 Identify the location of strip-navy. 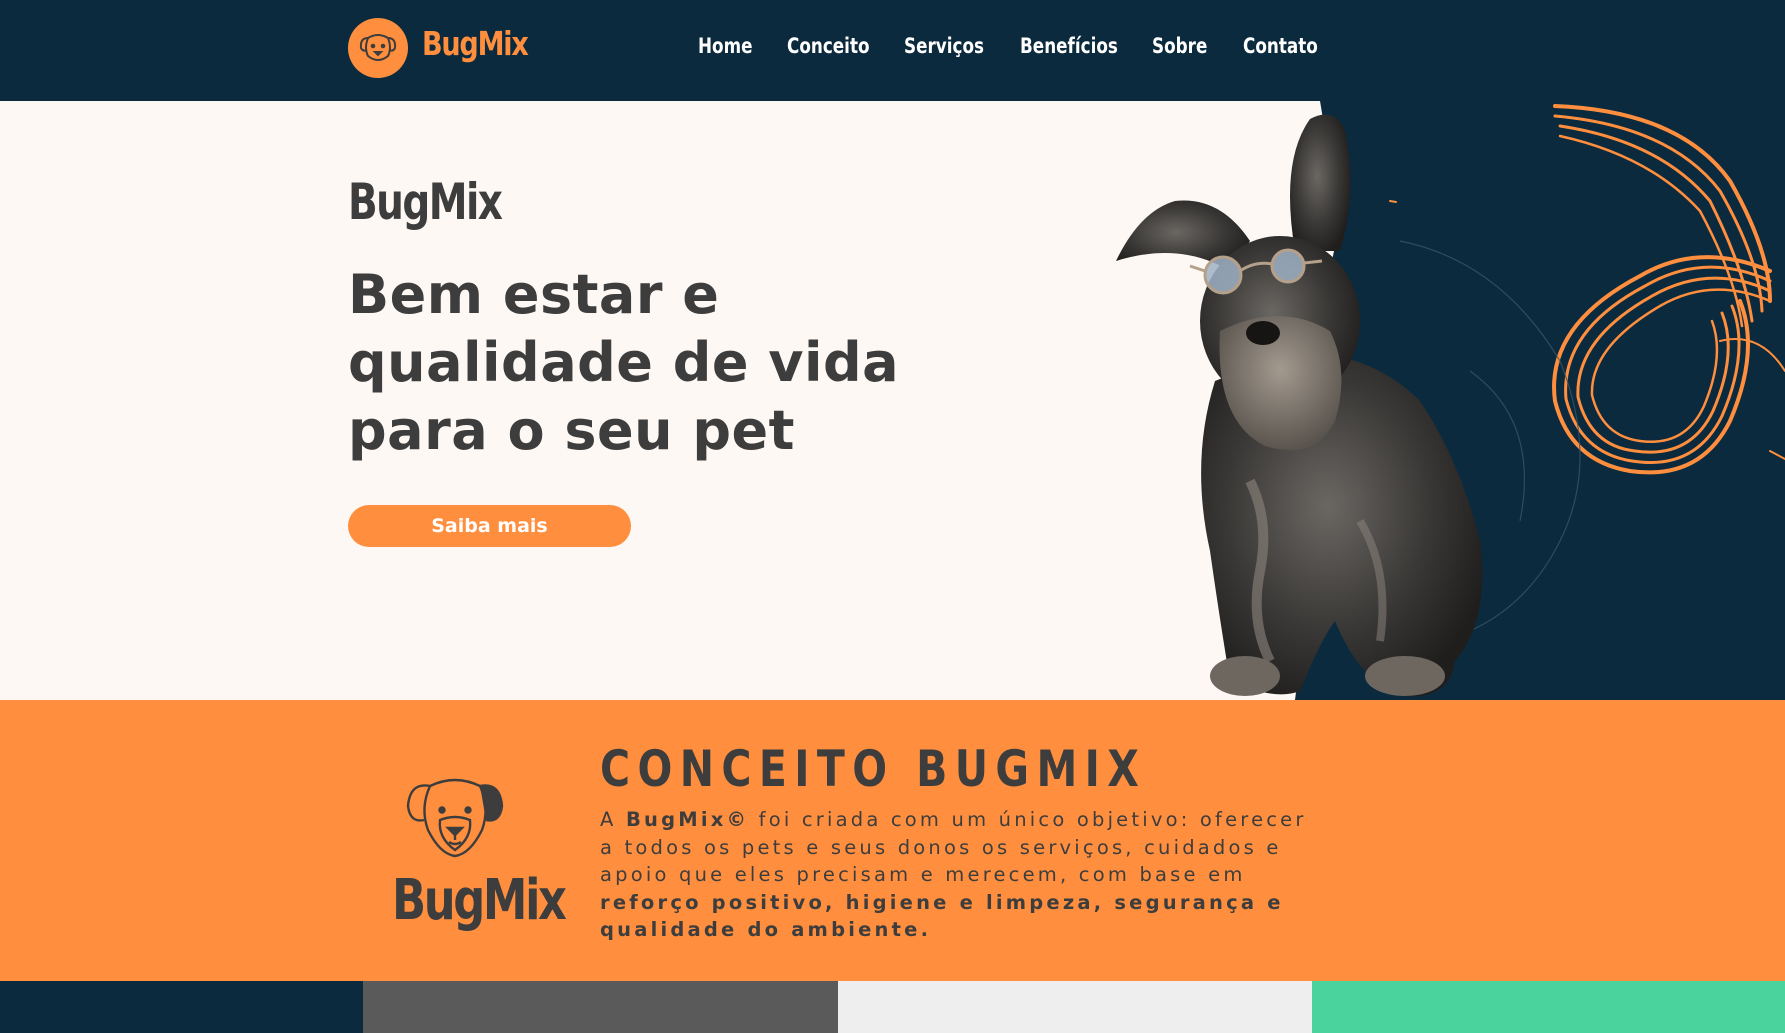
(181, 1007).